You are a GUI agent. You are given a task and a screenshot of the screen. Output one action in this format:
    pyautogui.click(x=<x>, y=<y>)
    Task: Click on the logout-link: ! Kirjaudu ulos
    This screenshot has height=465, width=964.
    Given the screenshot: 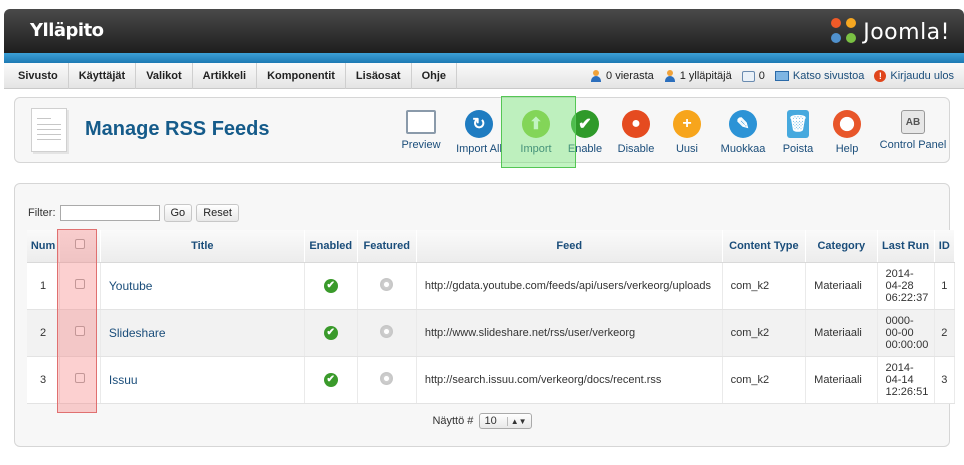 What is the action you would take?
    pyautogui.click(x=914, y=76)
    